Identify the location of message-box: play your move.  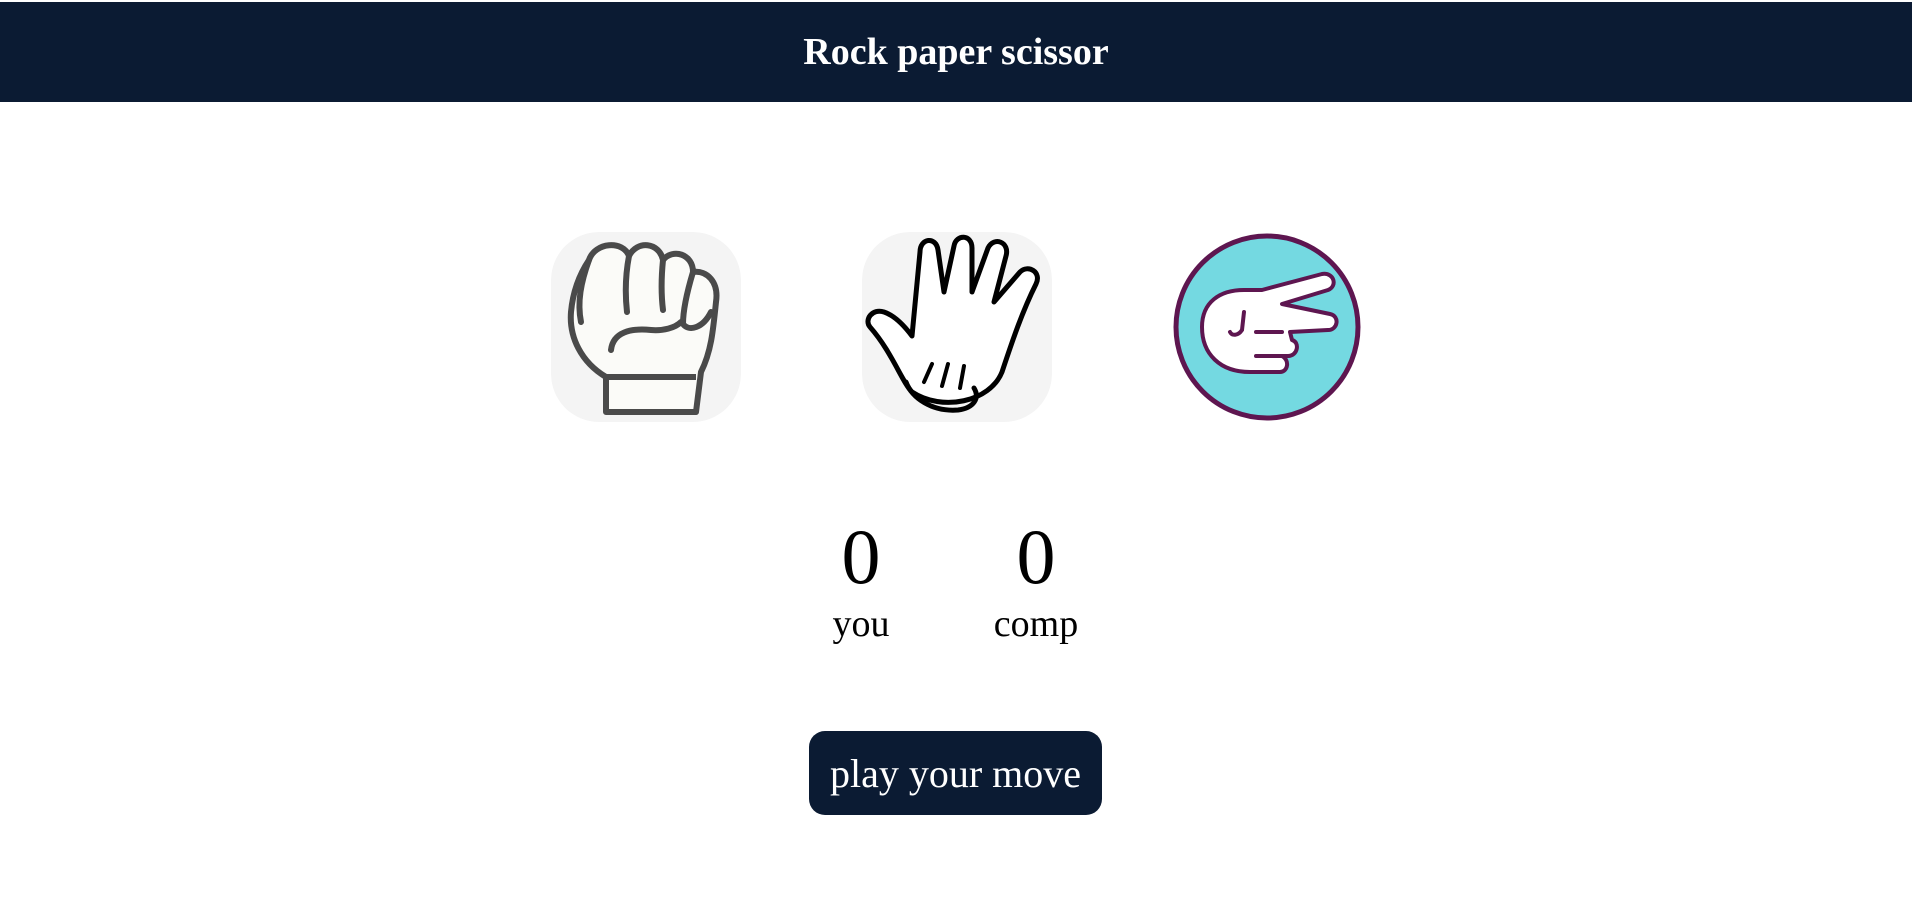
(955, 773).